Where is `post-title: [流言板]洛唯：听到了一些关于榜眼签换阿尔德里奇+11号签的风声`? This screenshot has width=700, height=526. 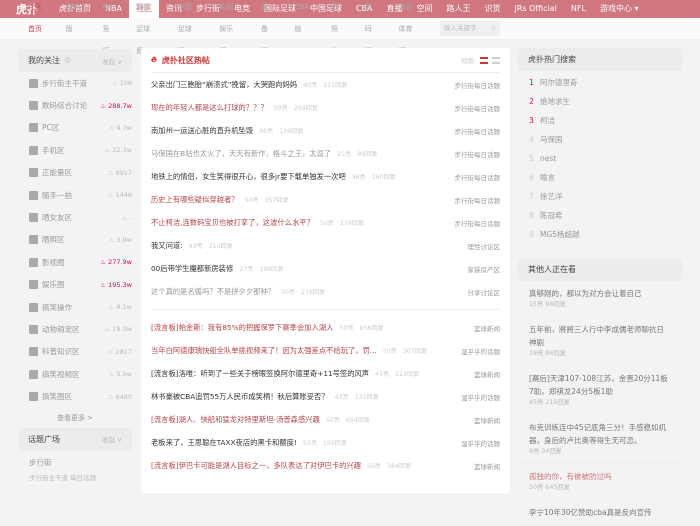 post-title: [流言板]洛唯：听到了一些关于榜眼签换阿尔德里奇+11号签的风声 is located at coordinates (260, 374).